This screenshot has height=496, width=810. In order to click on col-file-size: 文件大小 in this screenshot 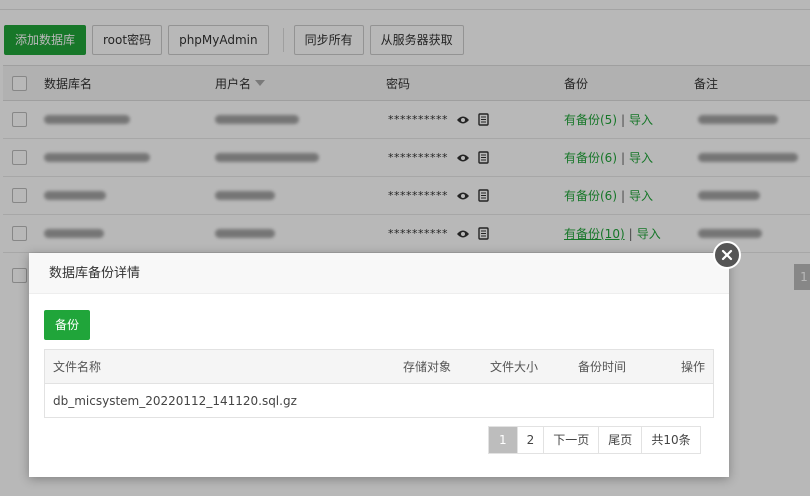, I will do `click(514, 367)`.